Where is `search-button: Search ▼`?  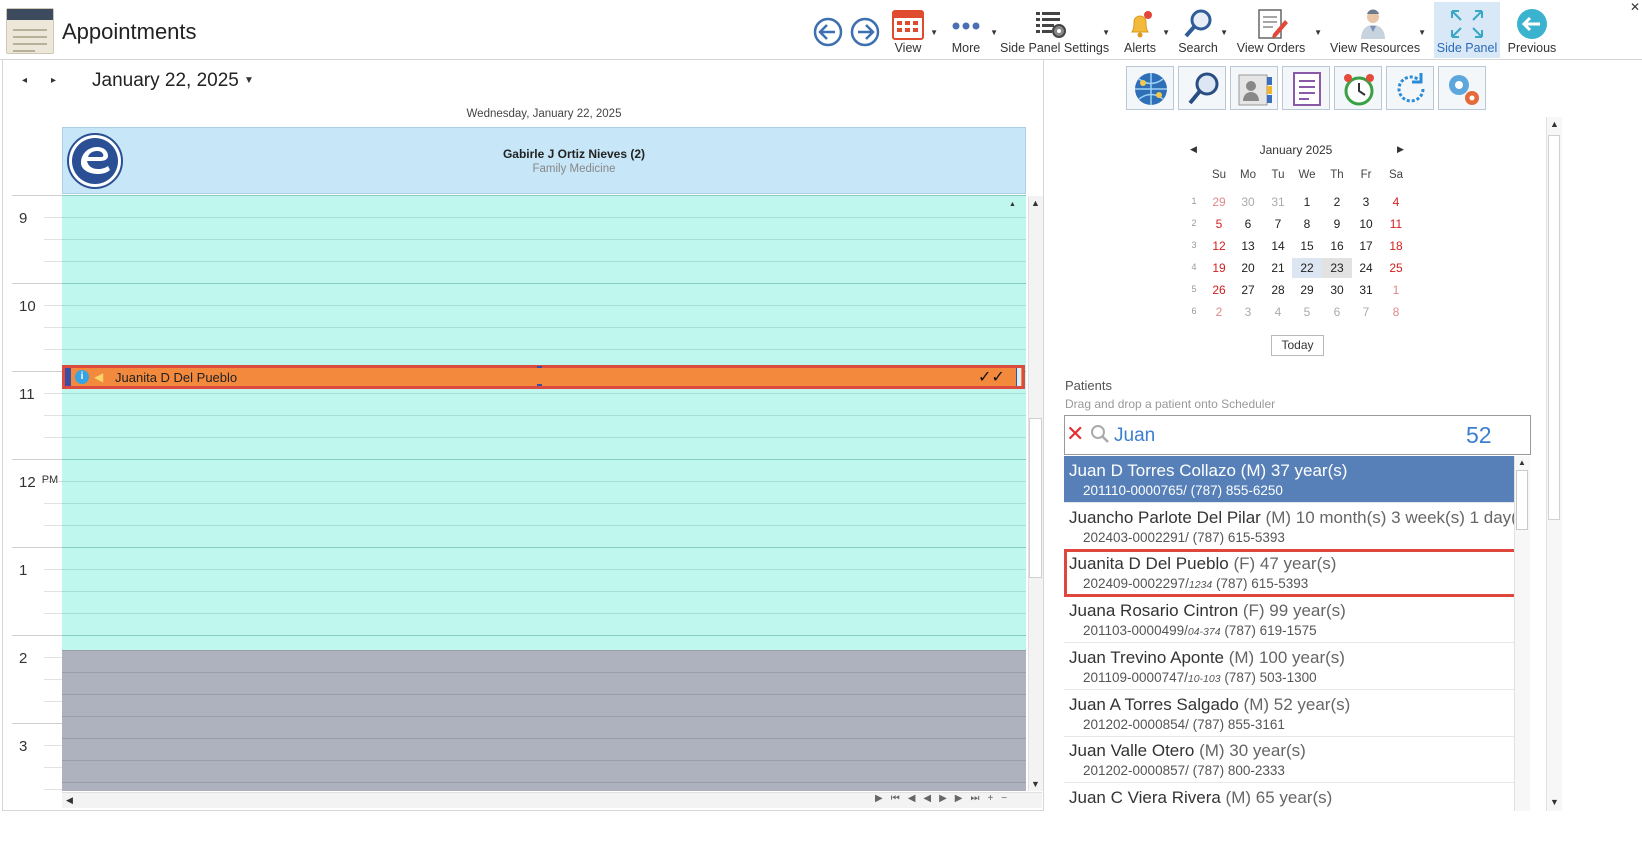 search-button: Search ▼ is located at coordinates (1203, 30).